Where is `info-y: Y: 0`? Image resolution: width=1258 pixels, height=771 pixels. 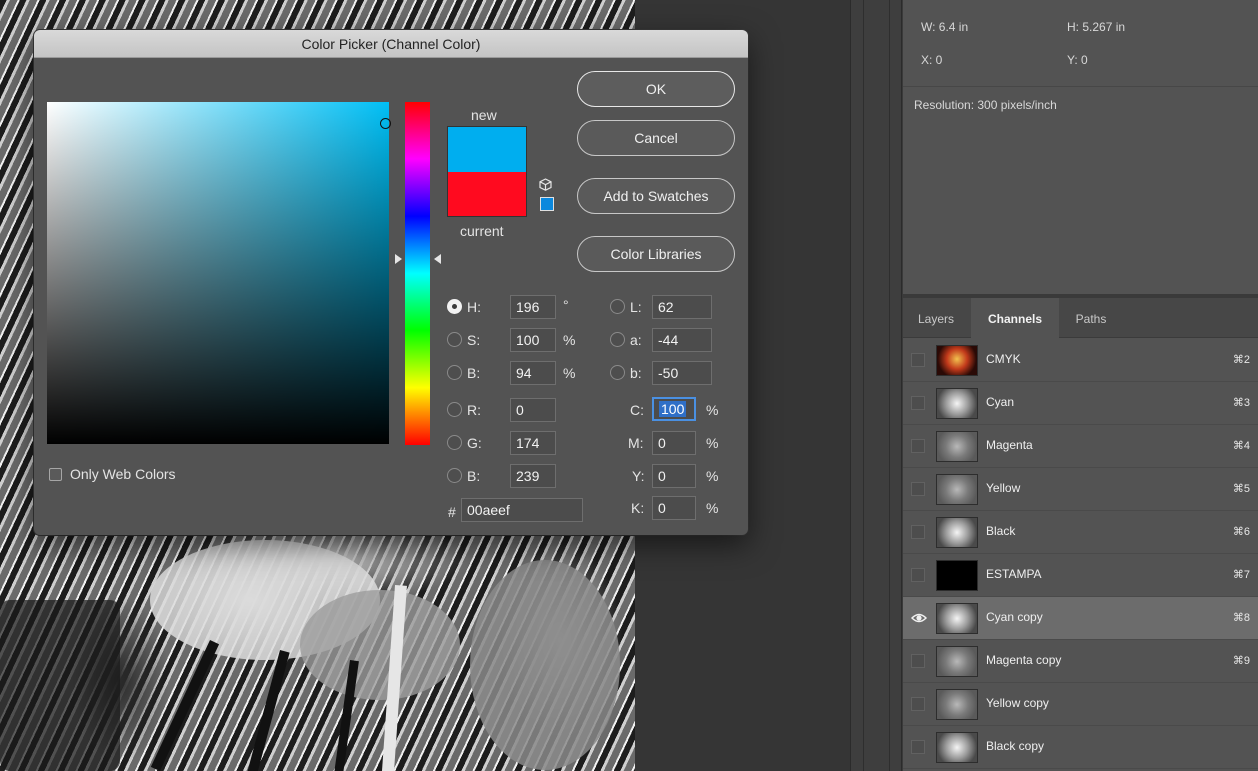 info-y: Y: 0 is located at coordinates (1077, 60).